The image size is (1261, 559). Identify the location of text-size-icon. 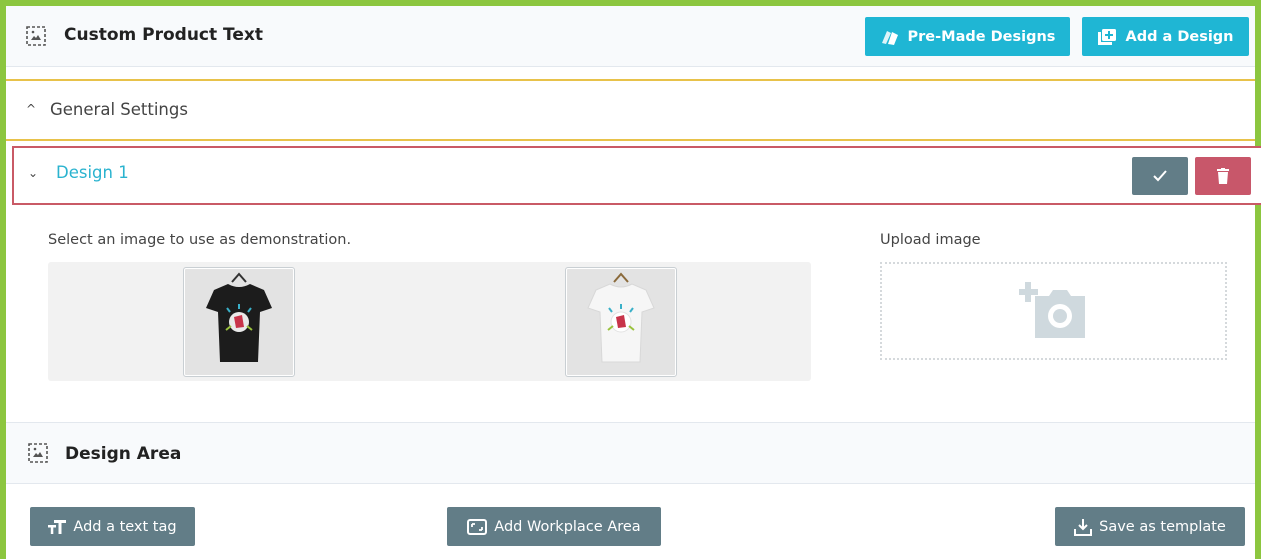
(57, 526).